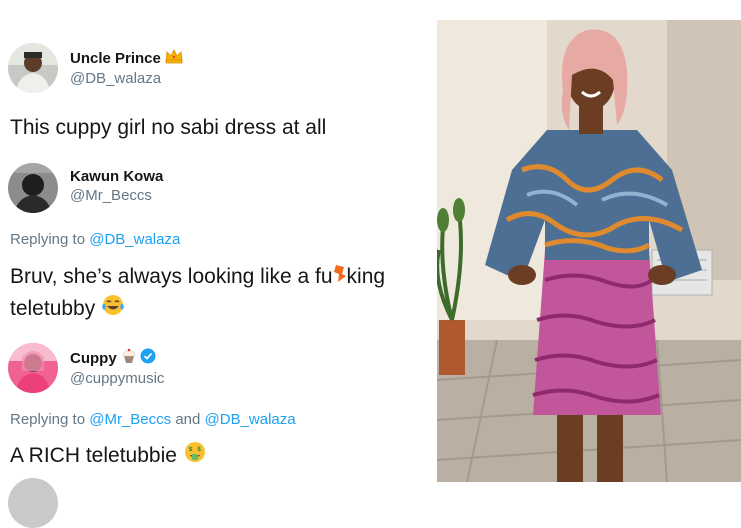 This screenshot has height=528, width=741. What do you see at coordinates (129, 358) in the screenshot?
I see `cupcake-icon` at bounding box center [129, 358].